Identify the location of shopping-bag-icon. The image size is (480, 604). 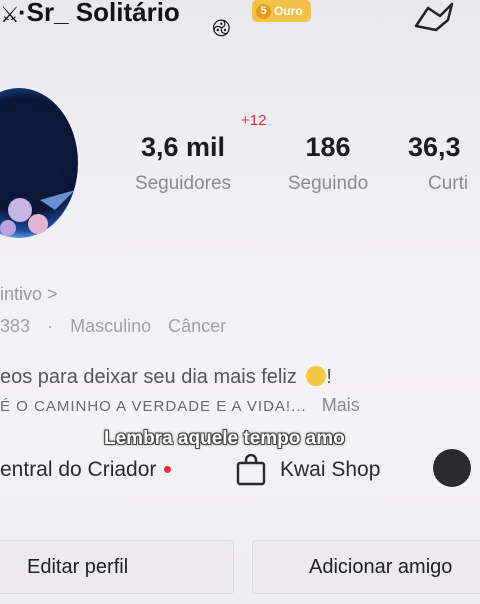
(251, 470).